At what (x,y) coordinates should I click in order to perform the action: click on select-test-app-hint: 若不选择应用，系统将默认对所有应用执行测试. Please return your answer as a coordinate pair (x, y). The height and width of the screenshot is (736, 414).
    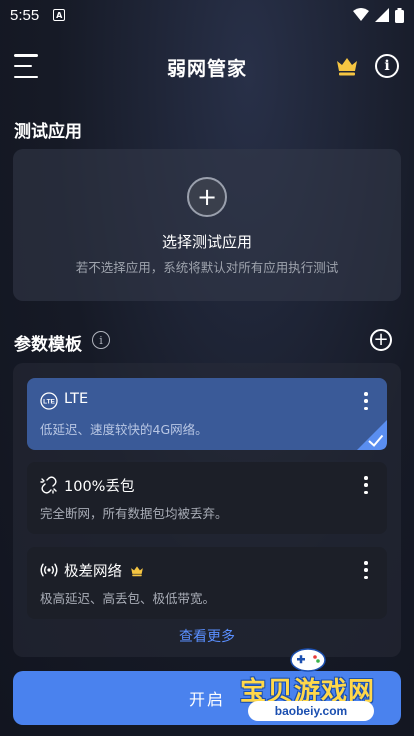
    Looking at the image, I should click on (207, 267).